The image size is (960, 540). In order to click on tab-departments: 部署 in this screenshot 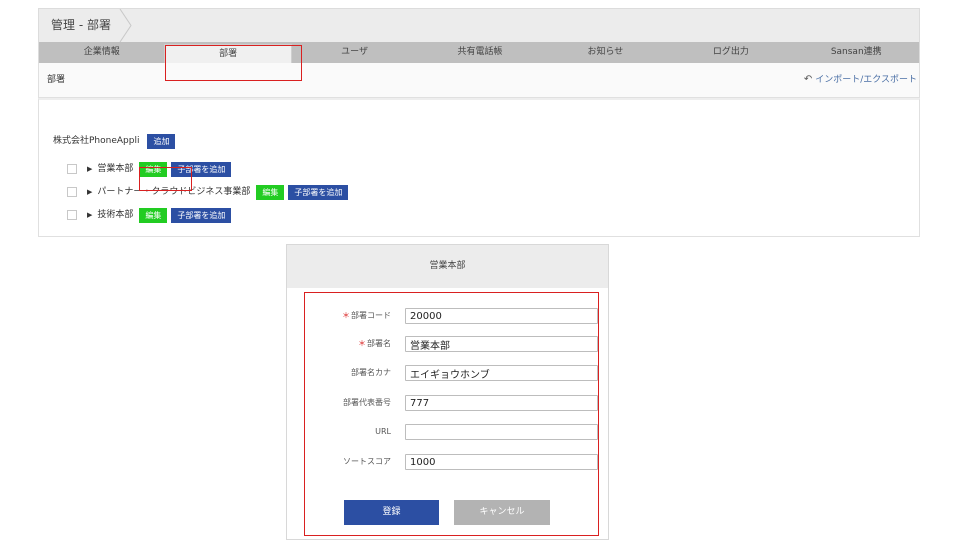, I will do `click(228, 53)`.